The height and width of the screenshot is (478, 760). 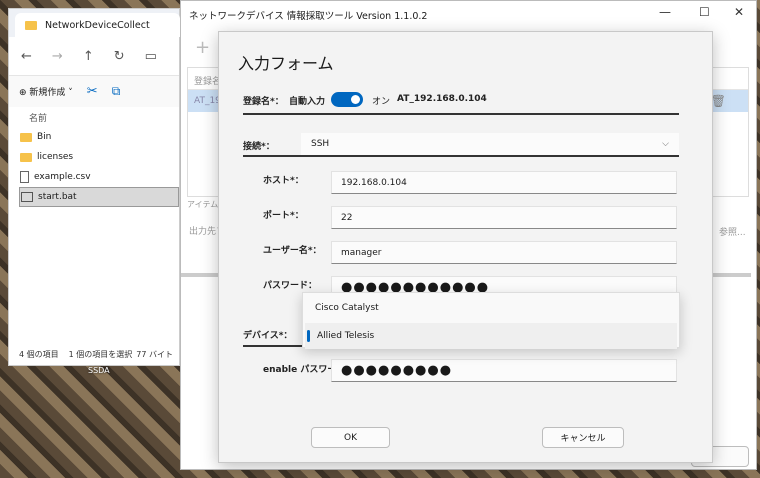 What do you see at coordinates (490, 144) in the screenshot?
I see `connection-combobox: SSH ⌵` at bounding box center [490, 144].